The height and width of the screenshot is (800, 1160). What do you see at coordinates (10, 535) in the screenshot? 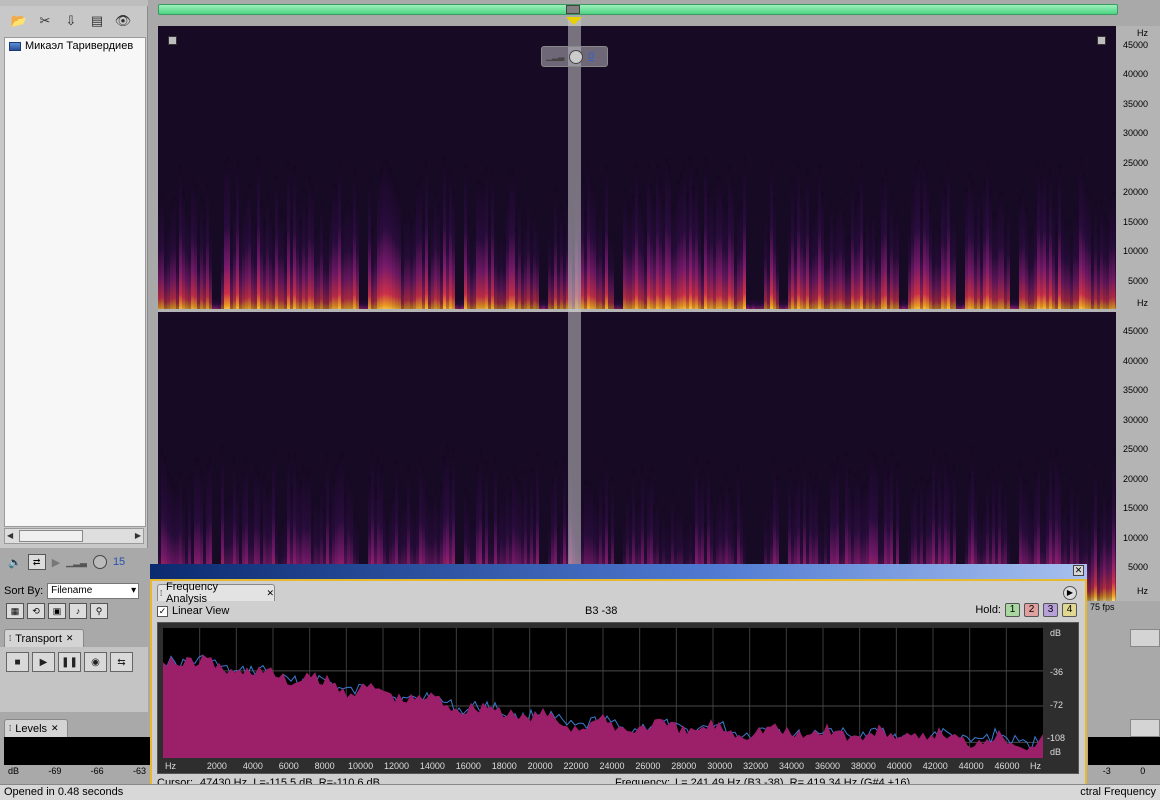
I see `scroll-left-icon: ◀` at bounding box center [10, 535].